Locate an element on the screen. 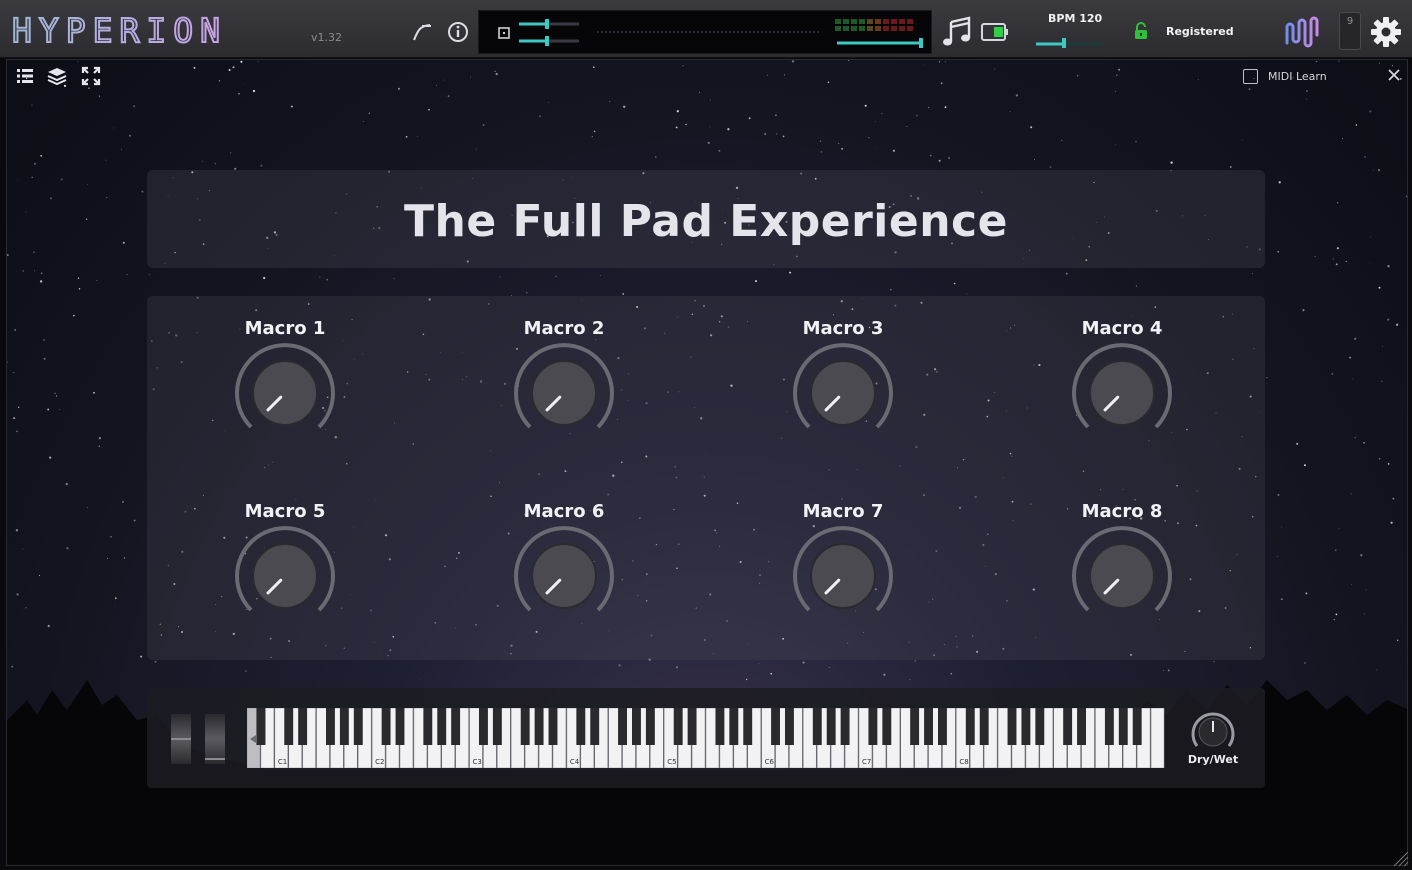 The image size is (1412, 870). drywet-knob is located at coordinates (1213, 730).